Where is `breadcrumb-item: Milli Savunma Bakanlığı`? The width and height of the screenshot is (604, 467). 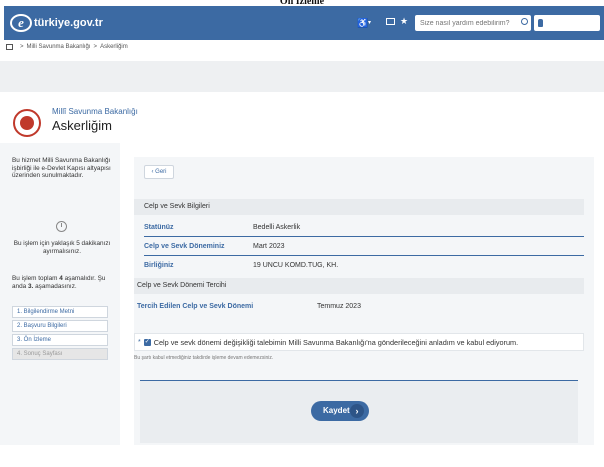 breadcrumb-item: Milli Savunma Bakanlığı is located at coordinates (59, 47).